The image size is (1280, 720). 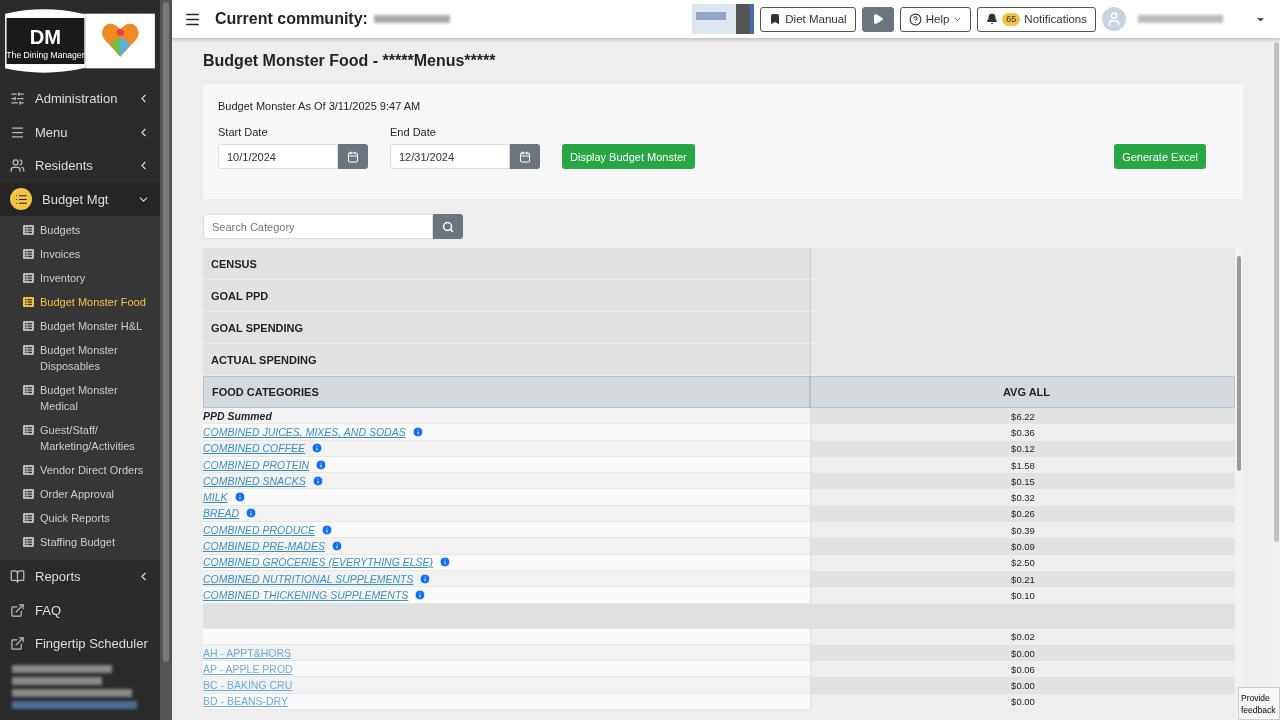 What do you see at coordinates (935, 19) in the screenshot?
I see `help-button: Help` at bounding box center [935, 19].